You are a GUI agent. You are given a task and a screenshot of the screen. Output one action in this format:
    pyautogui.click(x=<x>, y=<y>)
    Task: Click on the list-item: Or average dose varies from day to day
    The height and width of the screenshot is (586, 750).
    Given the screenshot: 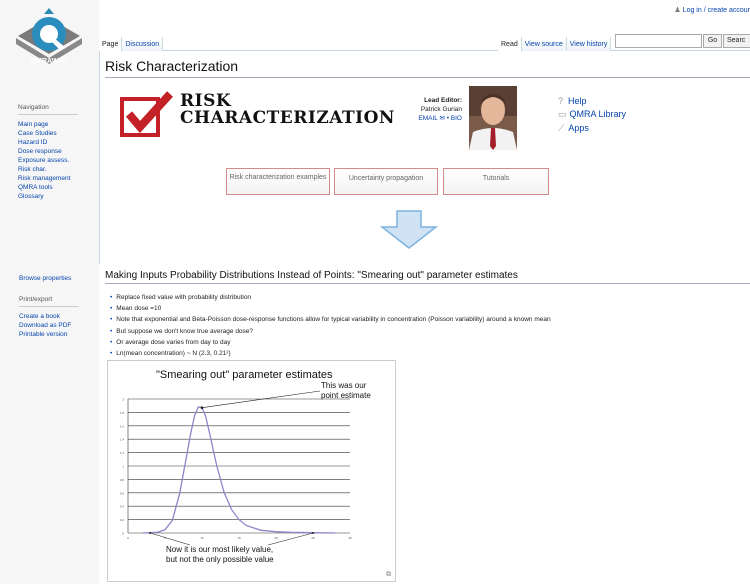 What is the action you would take?
    pyautogui.click(x=330, y=342)
    